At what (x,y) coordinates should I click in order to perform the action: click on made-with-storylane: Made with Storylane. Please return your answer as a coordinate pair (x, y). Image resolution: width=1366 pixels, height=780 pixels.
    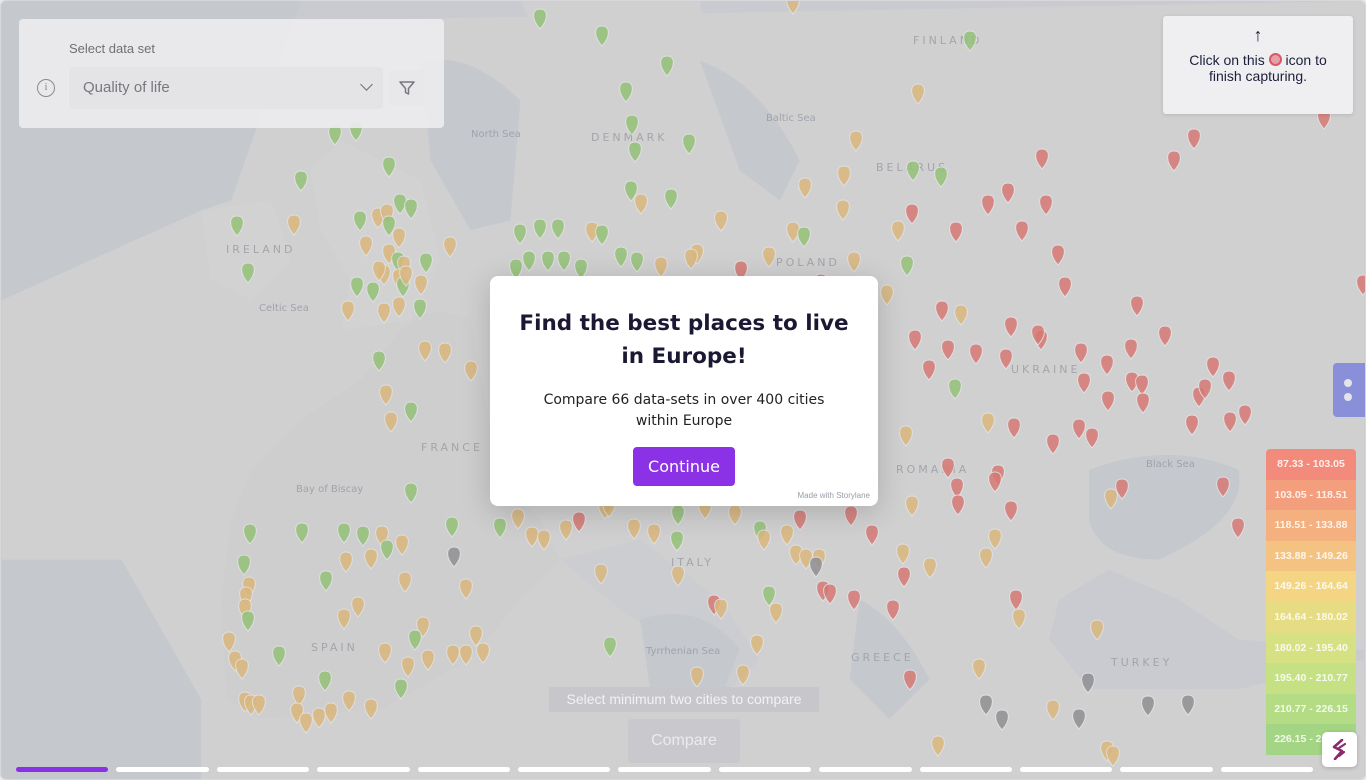
    Looking at the image, I should click on (834, 495).